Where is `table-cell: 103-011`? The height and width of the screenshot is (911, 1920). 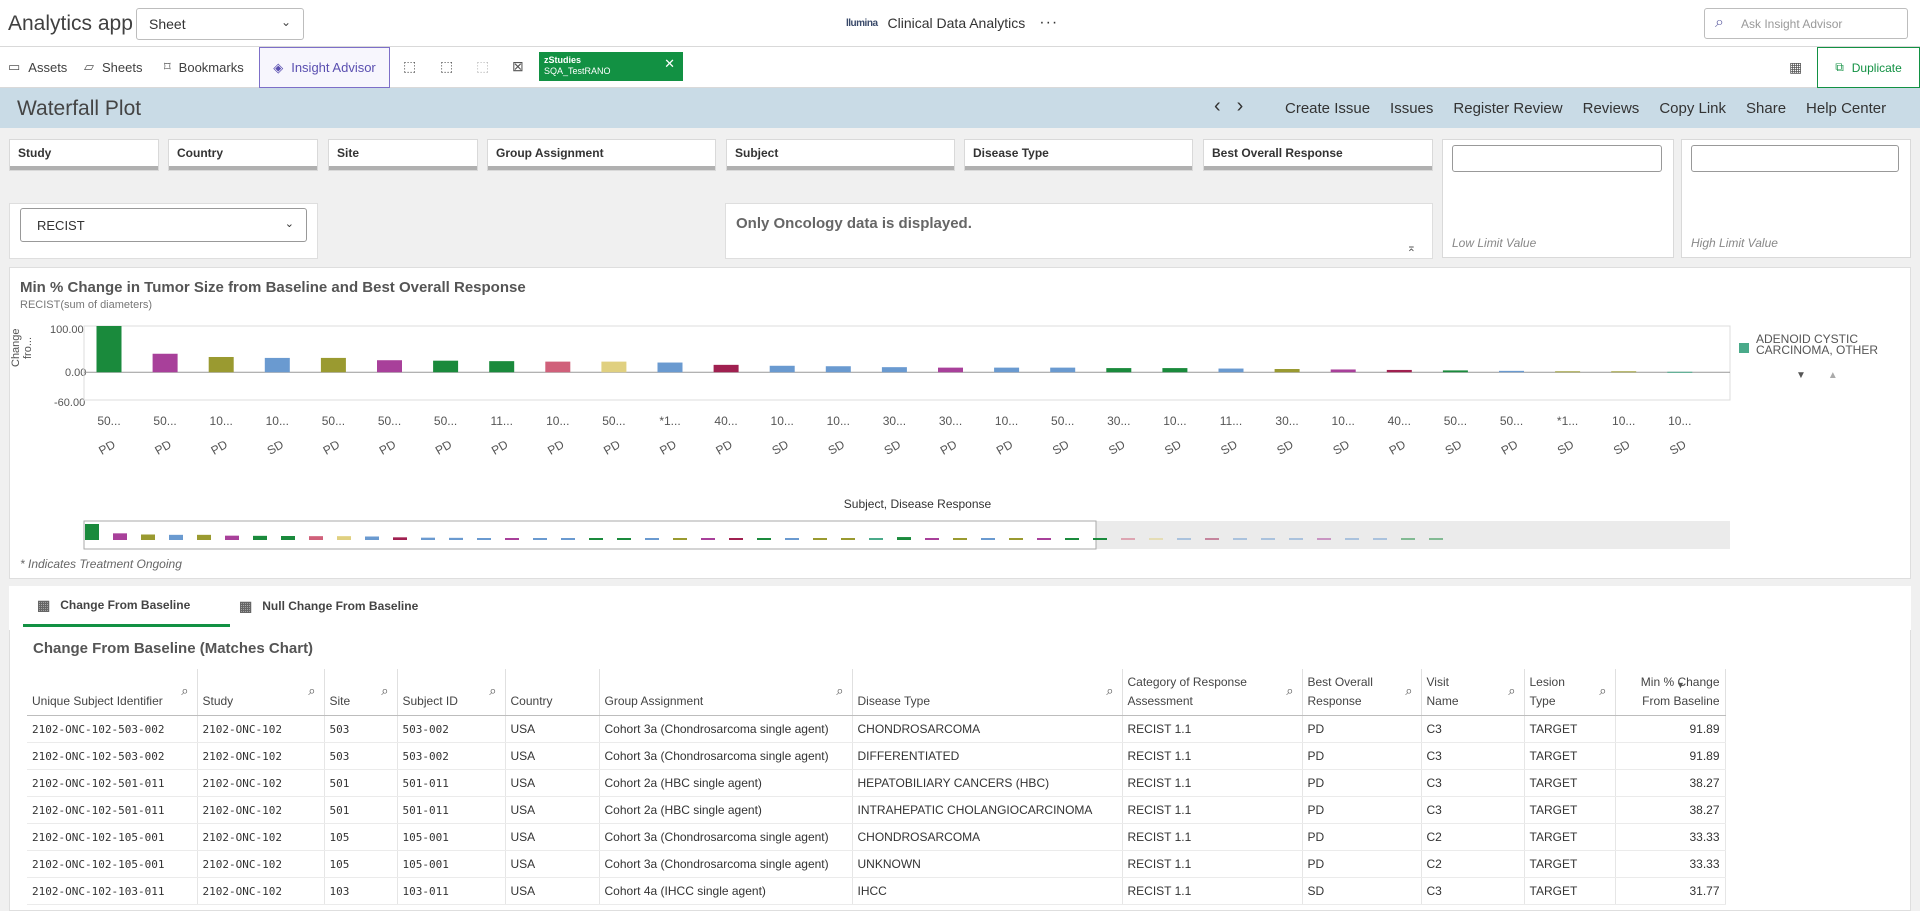 table-cell: 103-011 is located at coordinates (451, 891).